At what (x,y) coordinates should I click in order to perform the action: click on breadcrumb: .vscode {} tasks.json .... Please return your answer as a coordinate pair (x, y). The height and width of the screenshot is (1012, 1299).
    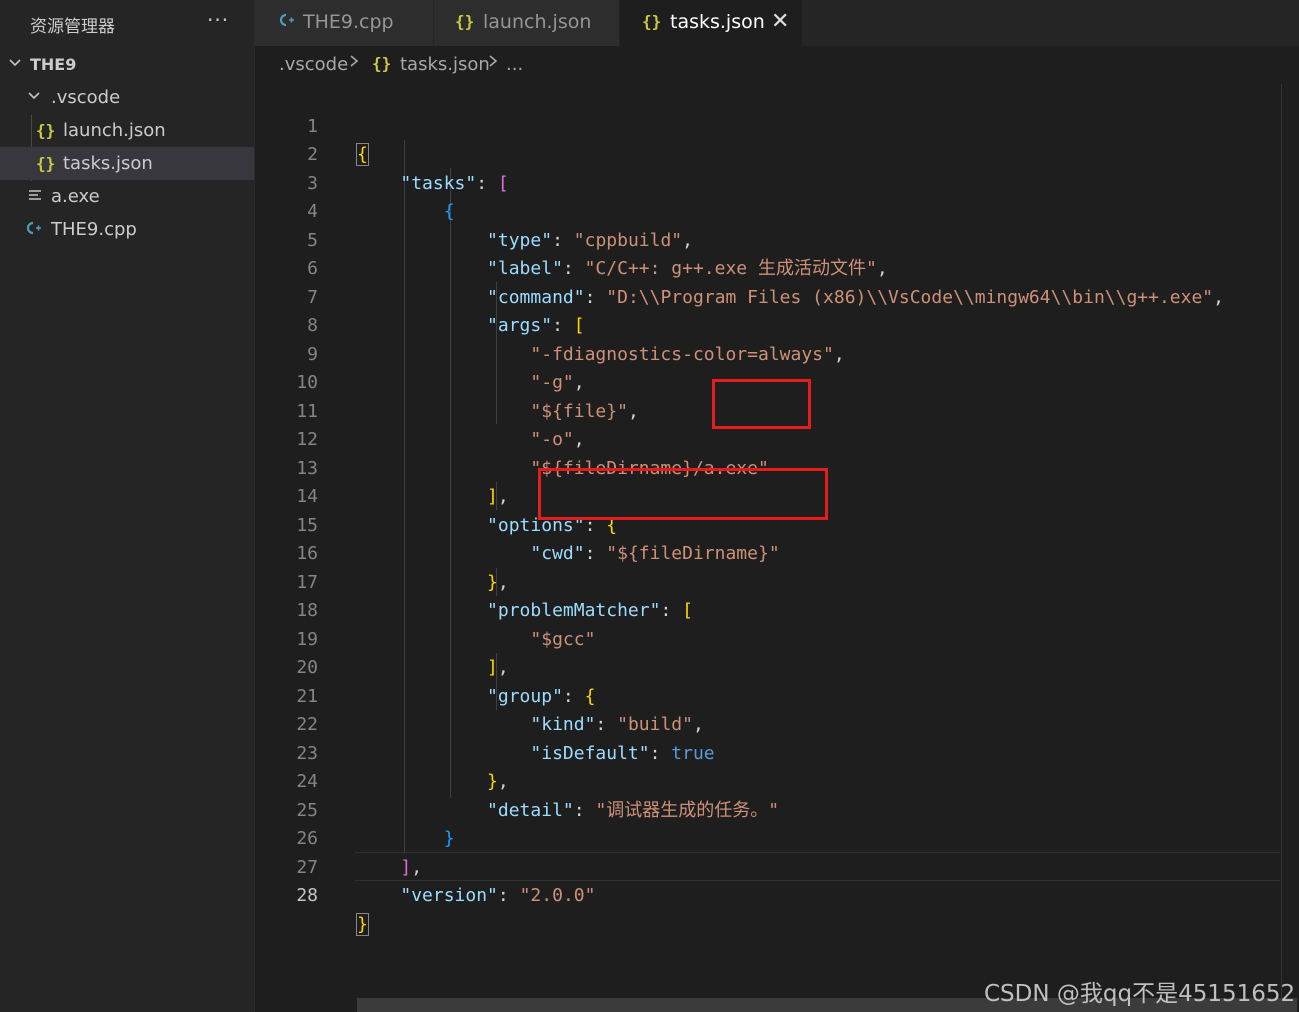
    Looking at the image, I should click on (777, 65).